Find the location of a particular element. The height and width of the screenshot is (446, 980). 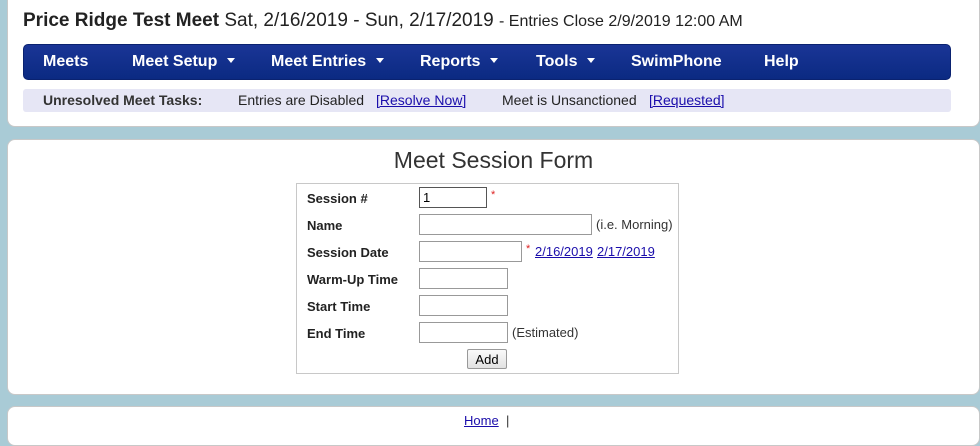

meet-dates: Sat, 2/16/2019 - Sun, 2/17/2019 is located at coordinates (359, 20).